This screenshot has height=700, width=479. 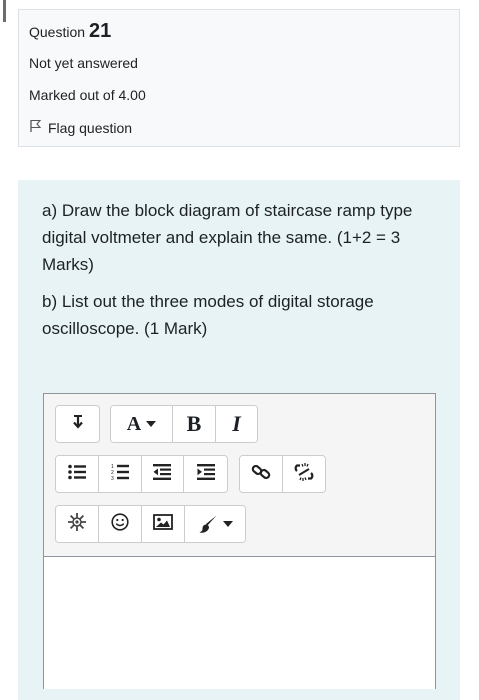 I want to click on flag-icon, so click(x=38, y=127).